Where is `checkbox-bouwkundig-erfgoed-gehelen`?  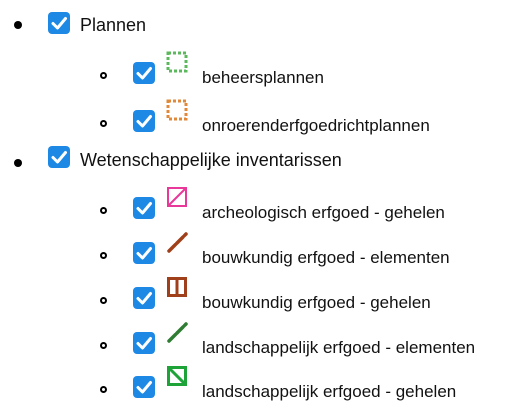 checkbox-bouwkundig-erfgoed-gehelen is located at coordinates (144, 298).